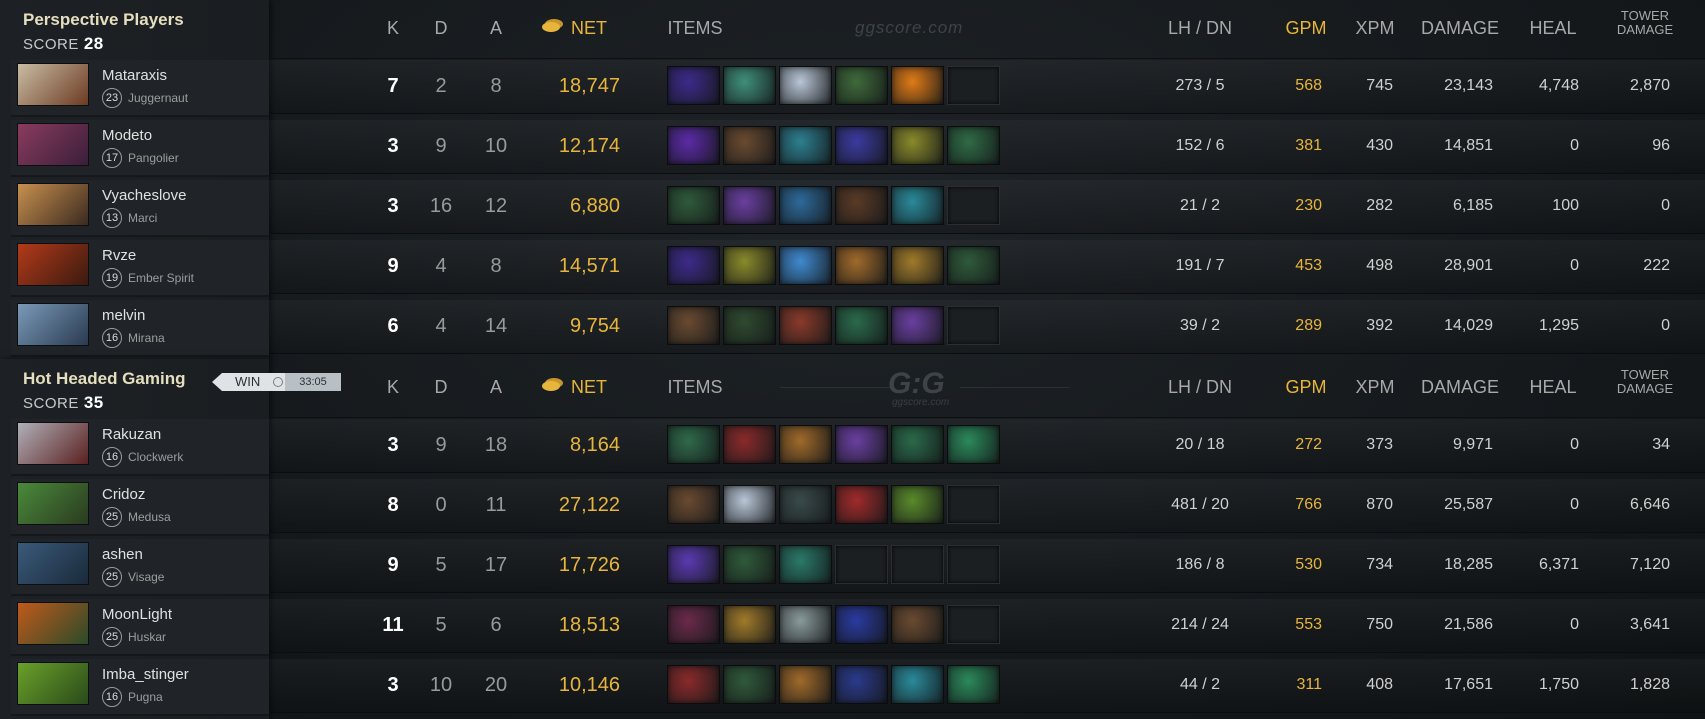  I want to click on player-card: melvin 16 Mirana, so click(140, 328).